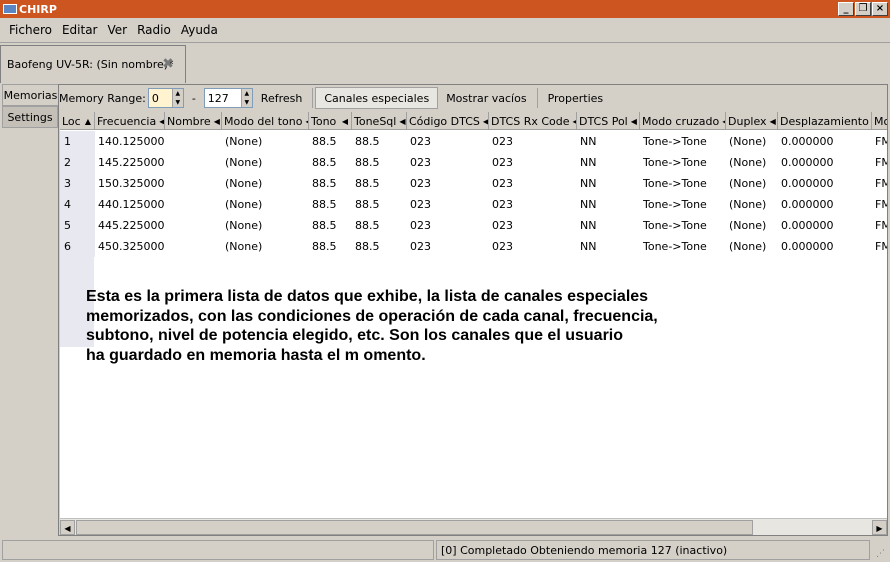  I want to click on table-cell: 145.225000, so click(130, 162).